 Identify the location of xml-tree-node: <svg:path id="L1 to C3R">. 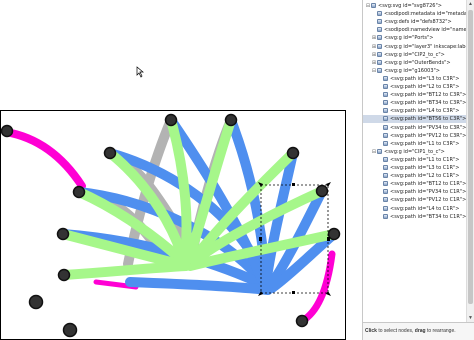
(415, 144).